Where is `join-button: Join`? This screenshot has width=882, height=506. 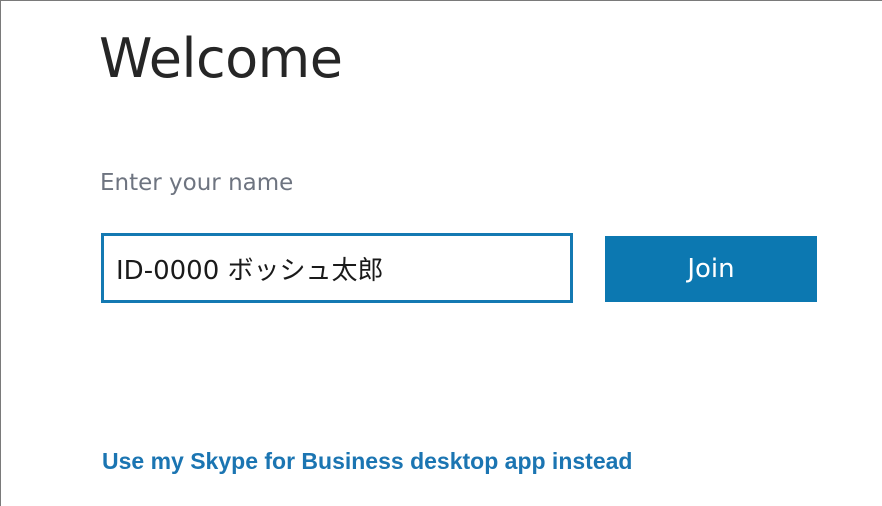
join-button: Join is located at coordinates (711, 269).